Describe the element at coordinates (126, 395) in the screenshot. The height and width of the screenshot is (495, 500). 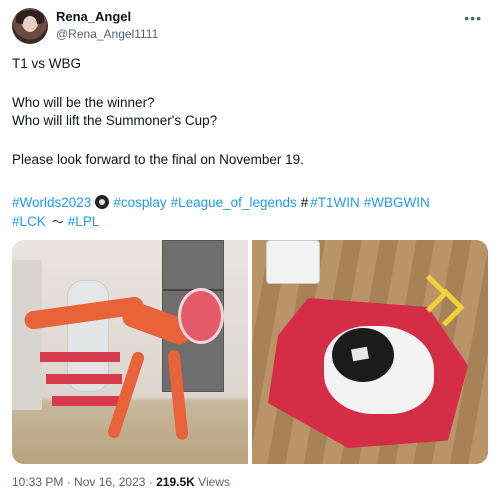
I see `cosplayer-arm` at that location.